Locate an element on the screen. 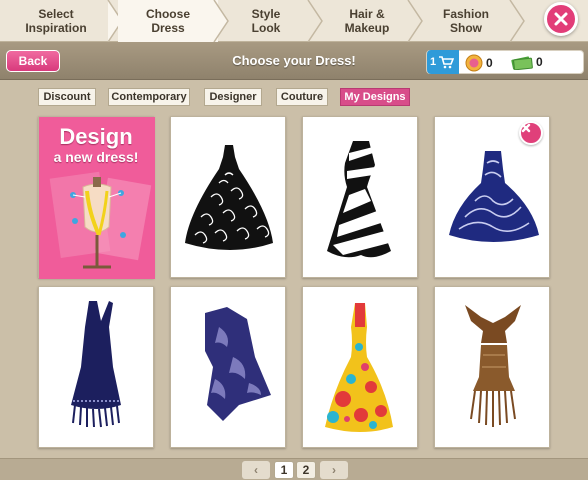 This screenshot has width=588, height=480. remove-design-button is located at coordinates (531, 133).